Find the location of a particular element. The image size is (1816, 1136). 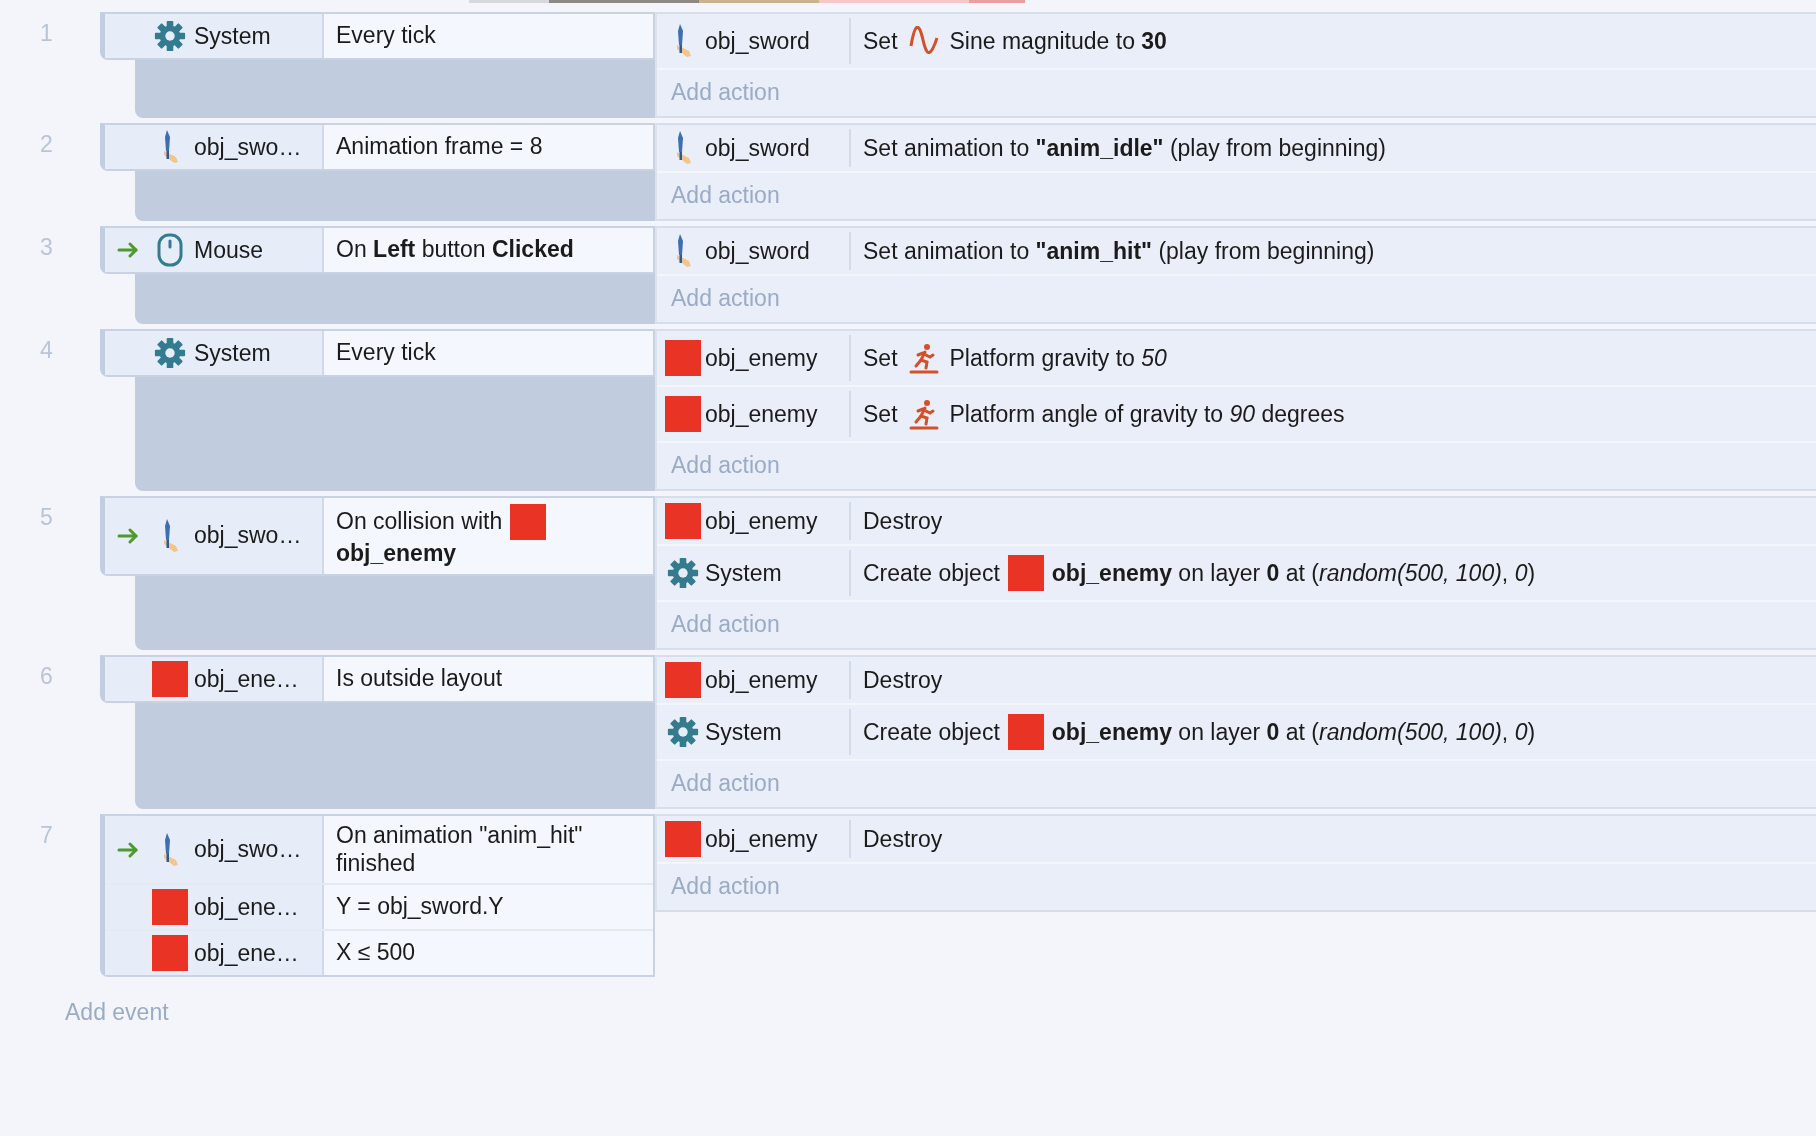

condition-block: obj_swo… On animation "anim_hit" finished obj_ene… Y = obj_sword.Y obj_ene… X ≤ 500 is located at coordinates (377, 896).